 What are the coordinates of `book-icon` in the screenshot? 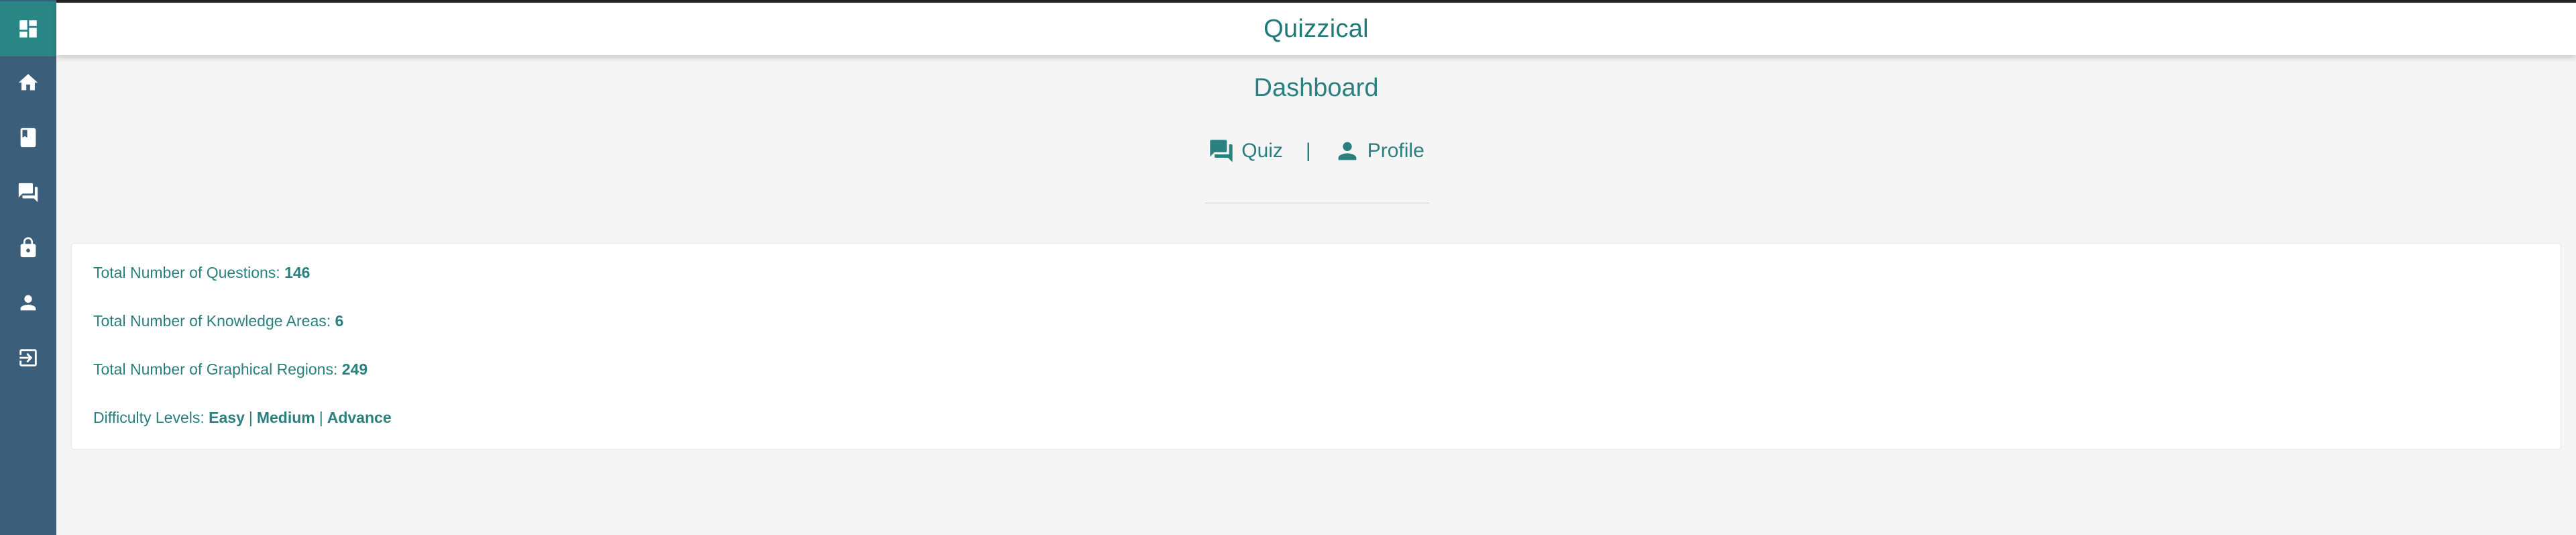 It's located at (28, 138).